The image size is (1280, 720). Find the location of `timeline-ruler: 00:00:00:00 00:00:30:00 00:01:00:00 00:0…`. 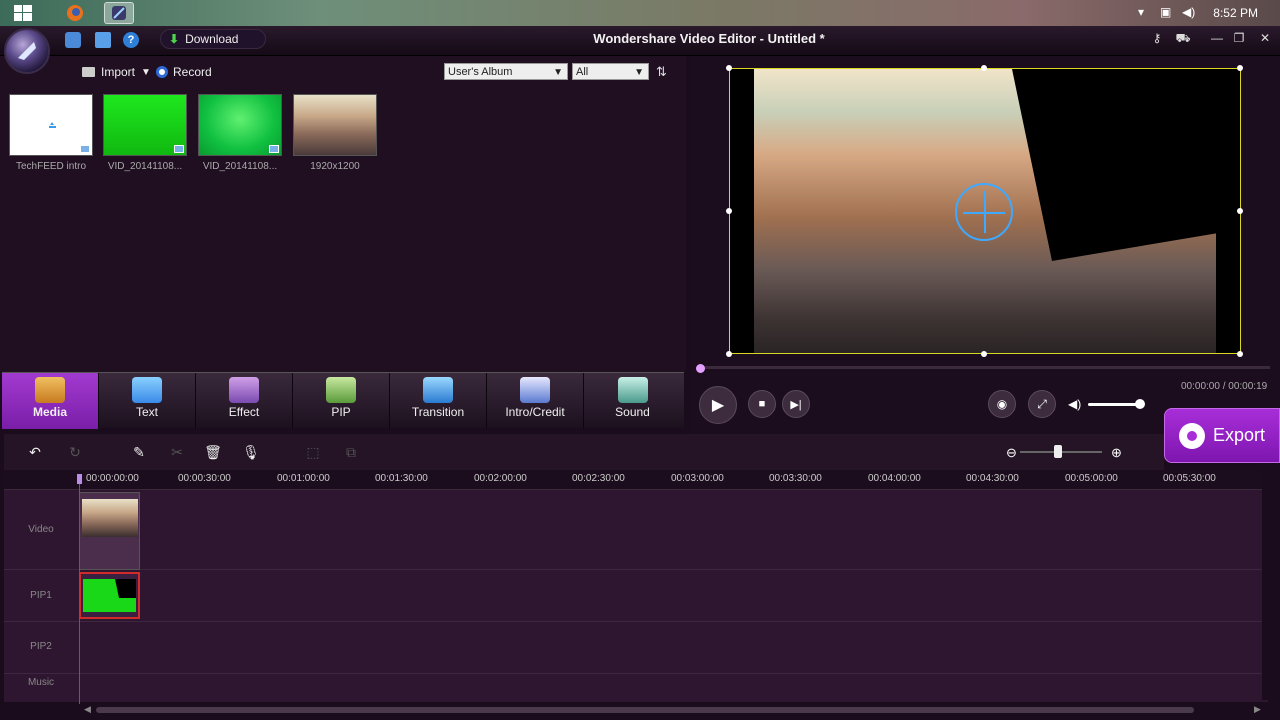

timeline-ruler: 00:00:00:00 00:00:30:00 00:01:00:00 00:0… is located at coordinates (636, 480).